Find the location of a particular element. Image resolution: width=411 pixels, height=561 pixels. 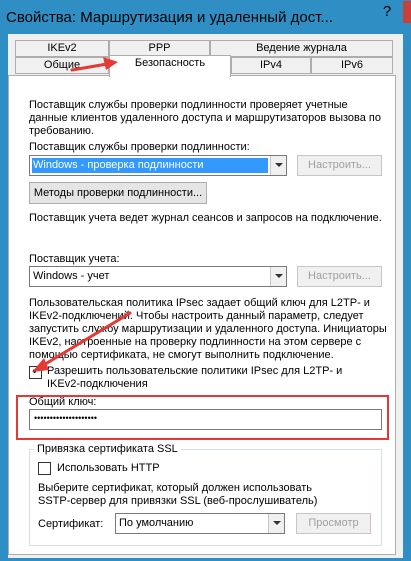

auth-description-line-3: требованию. is located at coordinates (61, 131).